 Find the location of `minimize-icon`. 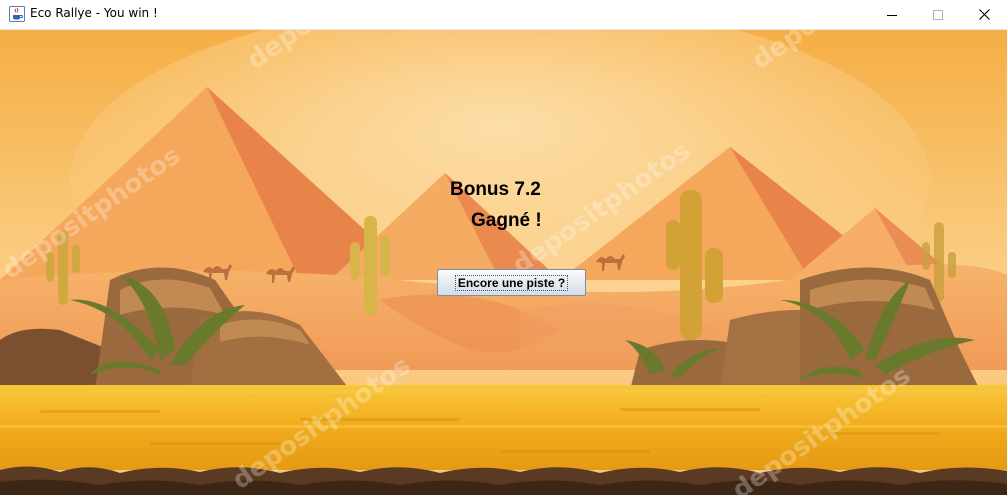

minimize-icon is located at coordinates (892, 15).